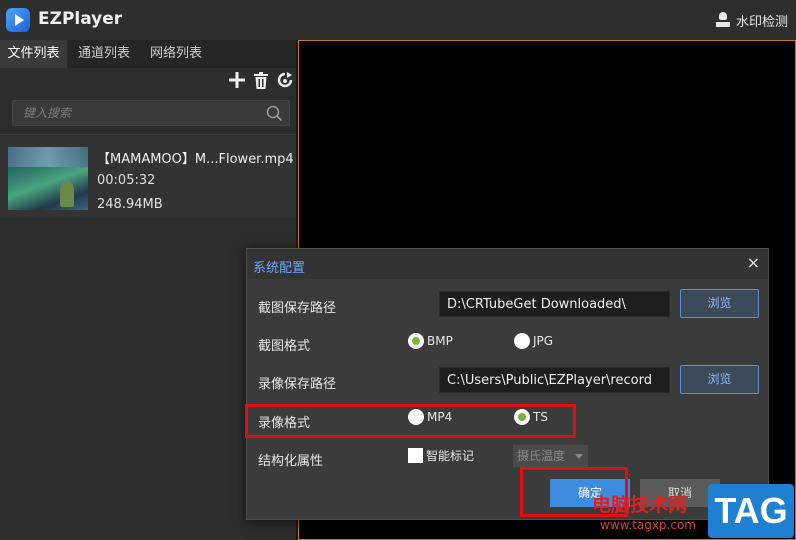 This screenshot has width=796, height=540. Describe the element at coordinates (541, 456) in the screenshot. I see `temperature-select-value: 摄氏温度` at that location.